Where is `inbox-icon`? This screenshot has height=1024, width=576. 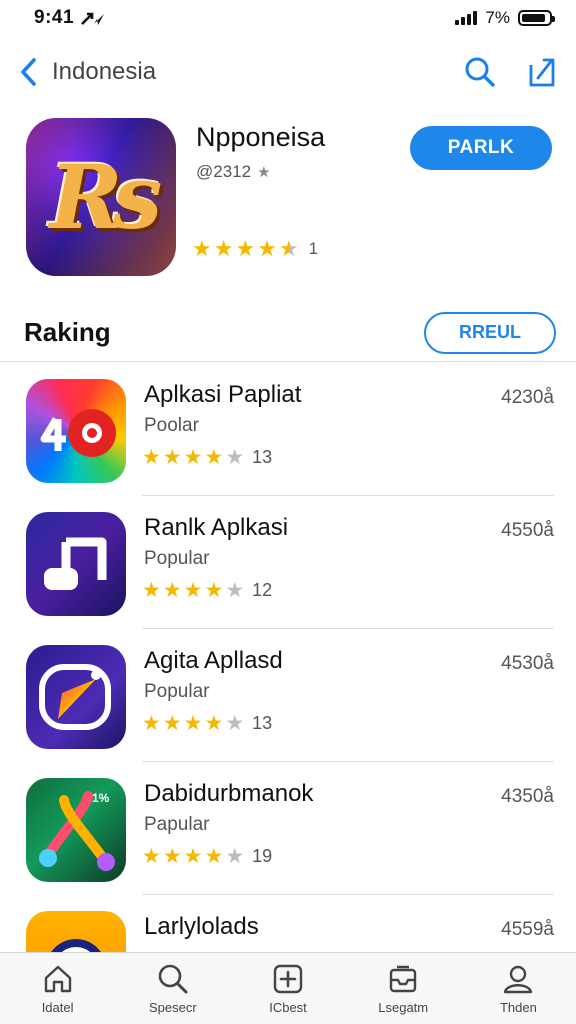
inbox-icon is located at coordinates (403, 979).